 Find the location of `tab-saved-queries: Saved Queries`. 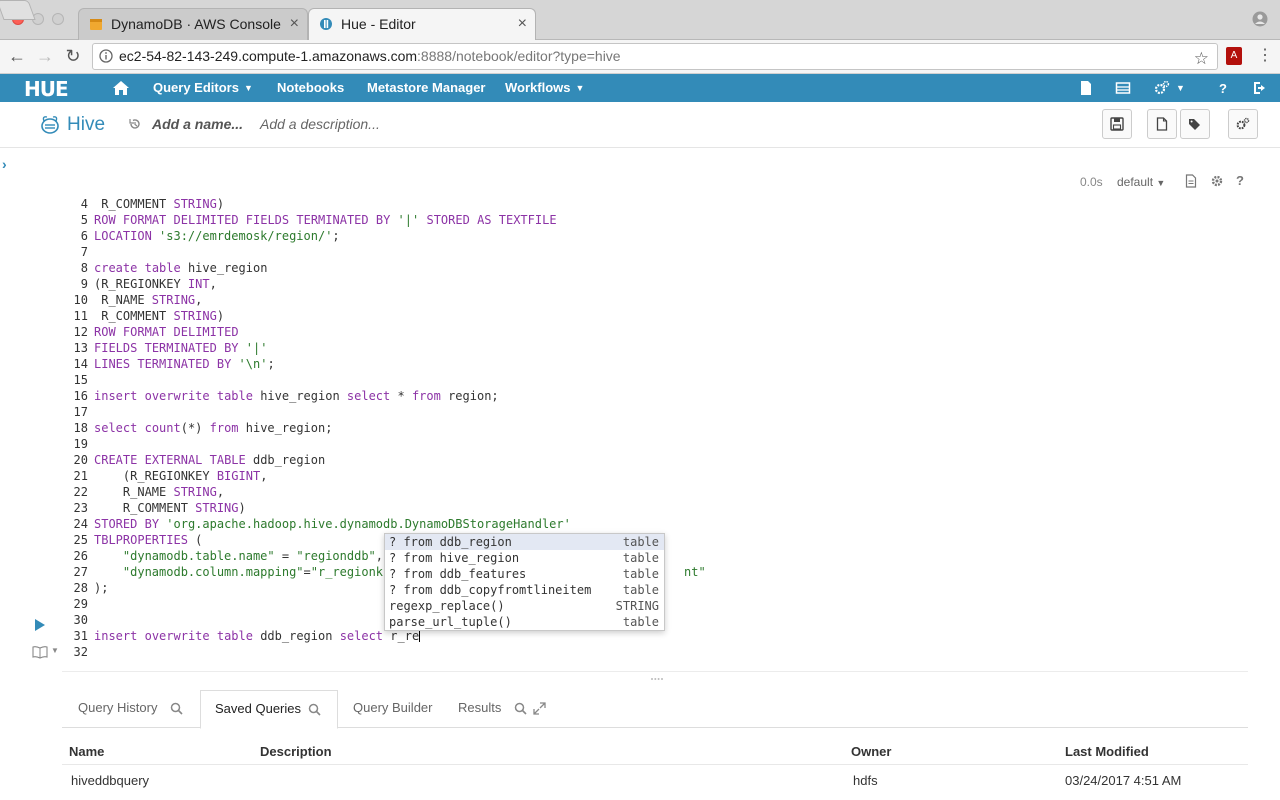

tab-saved-queries: Saved Queries is located at coordinates (269, 709).